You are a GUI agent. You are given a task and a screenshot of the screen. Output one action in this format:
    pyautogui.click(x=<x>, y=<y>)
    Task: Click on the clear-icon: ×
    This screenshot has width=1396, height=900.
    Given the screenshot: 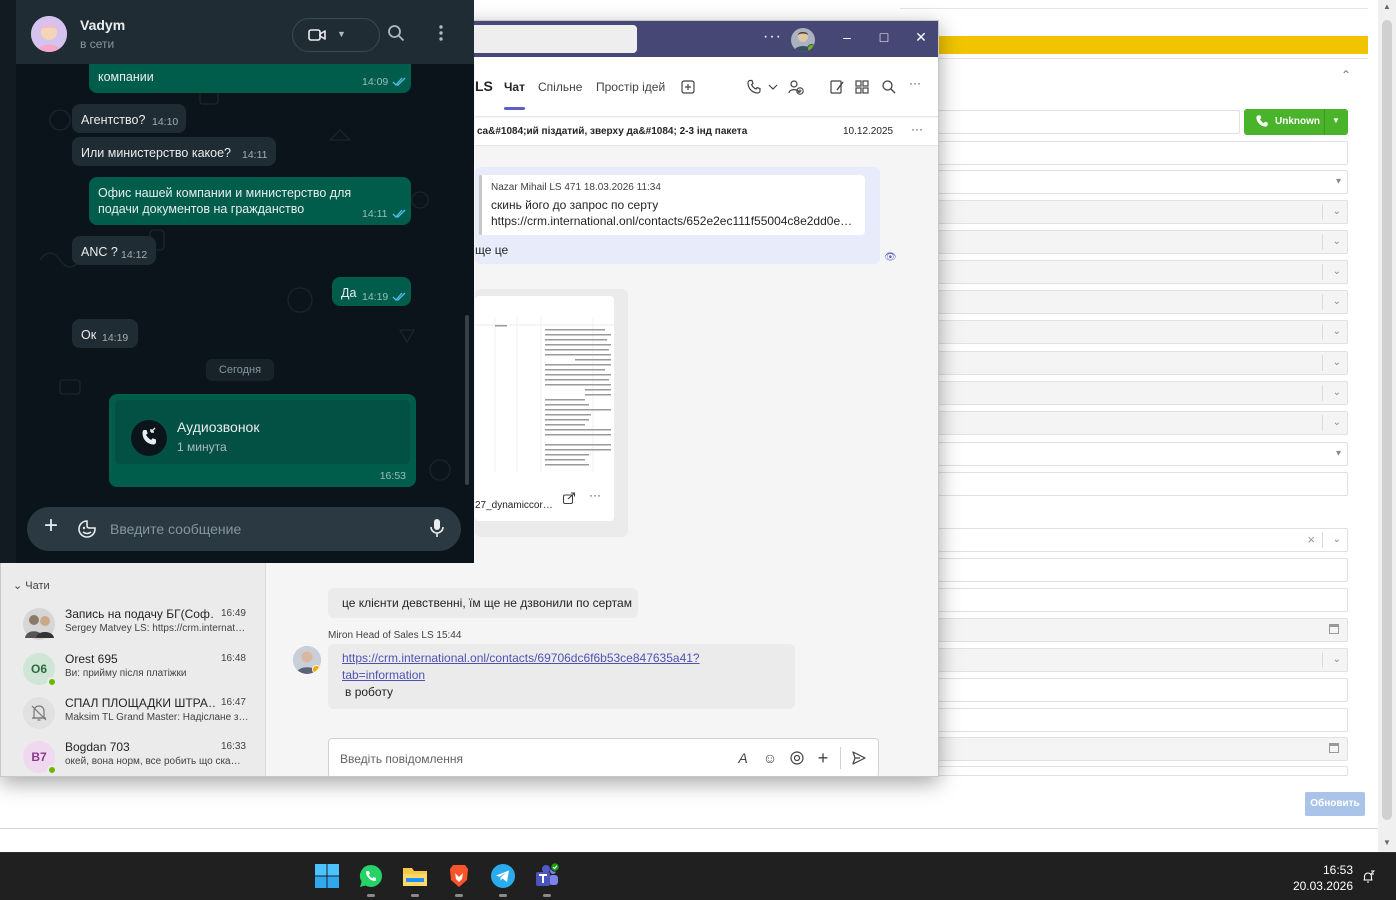 What is the action you would take?
    pyautogui.click(x=1311, y=539)
    